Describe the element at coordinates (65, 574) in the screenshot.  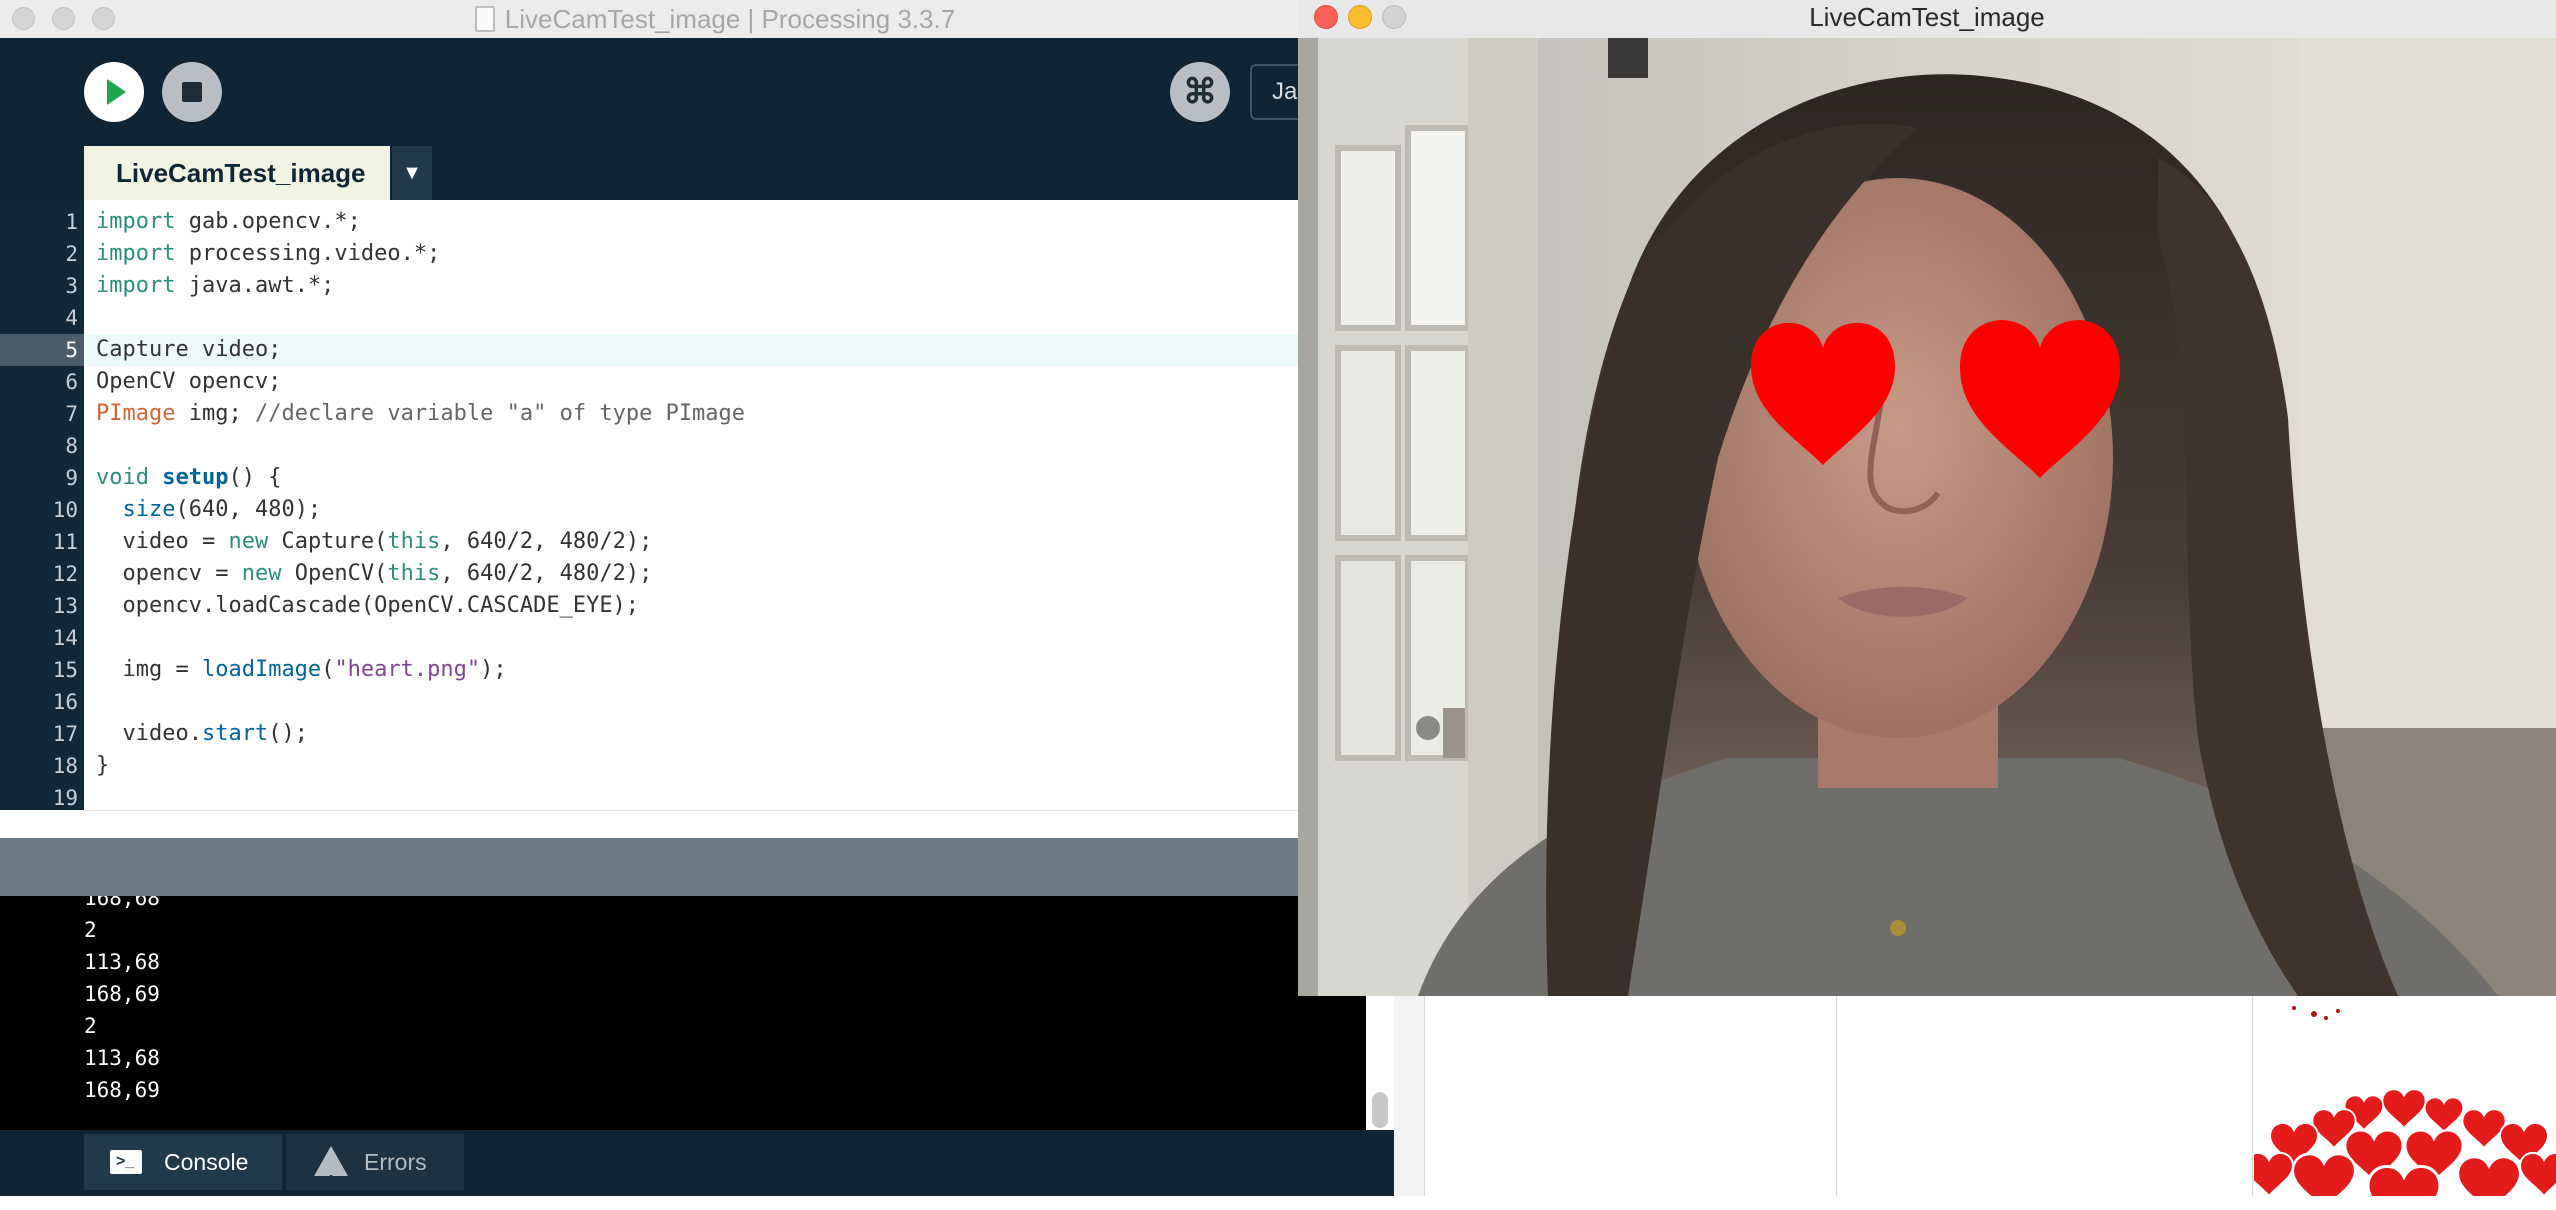
I see `line-number: 12` at that location.